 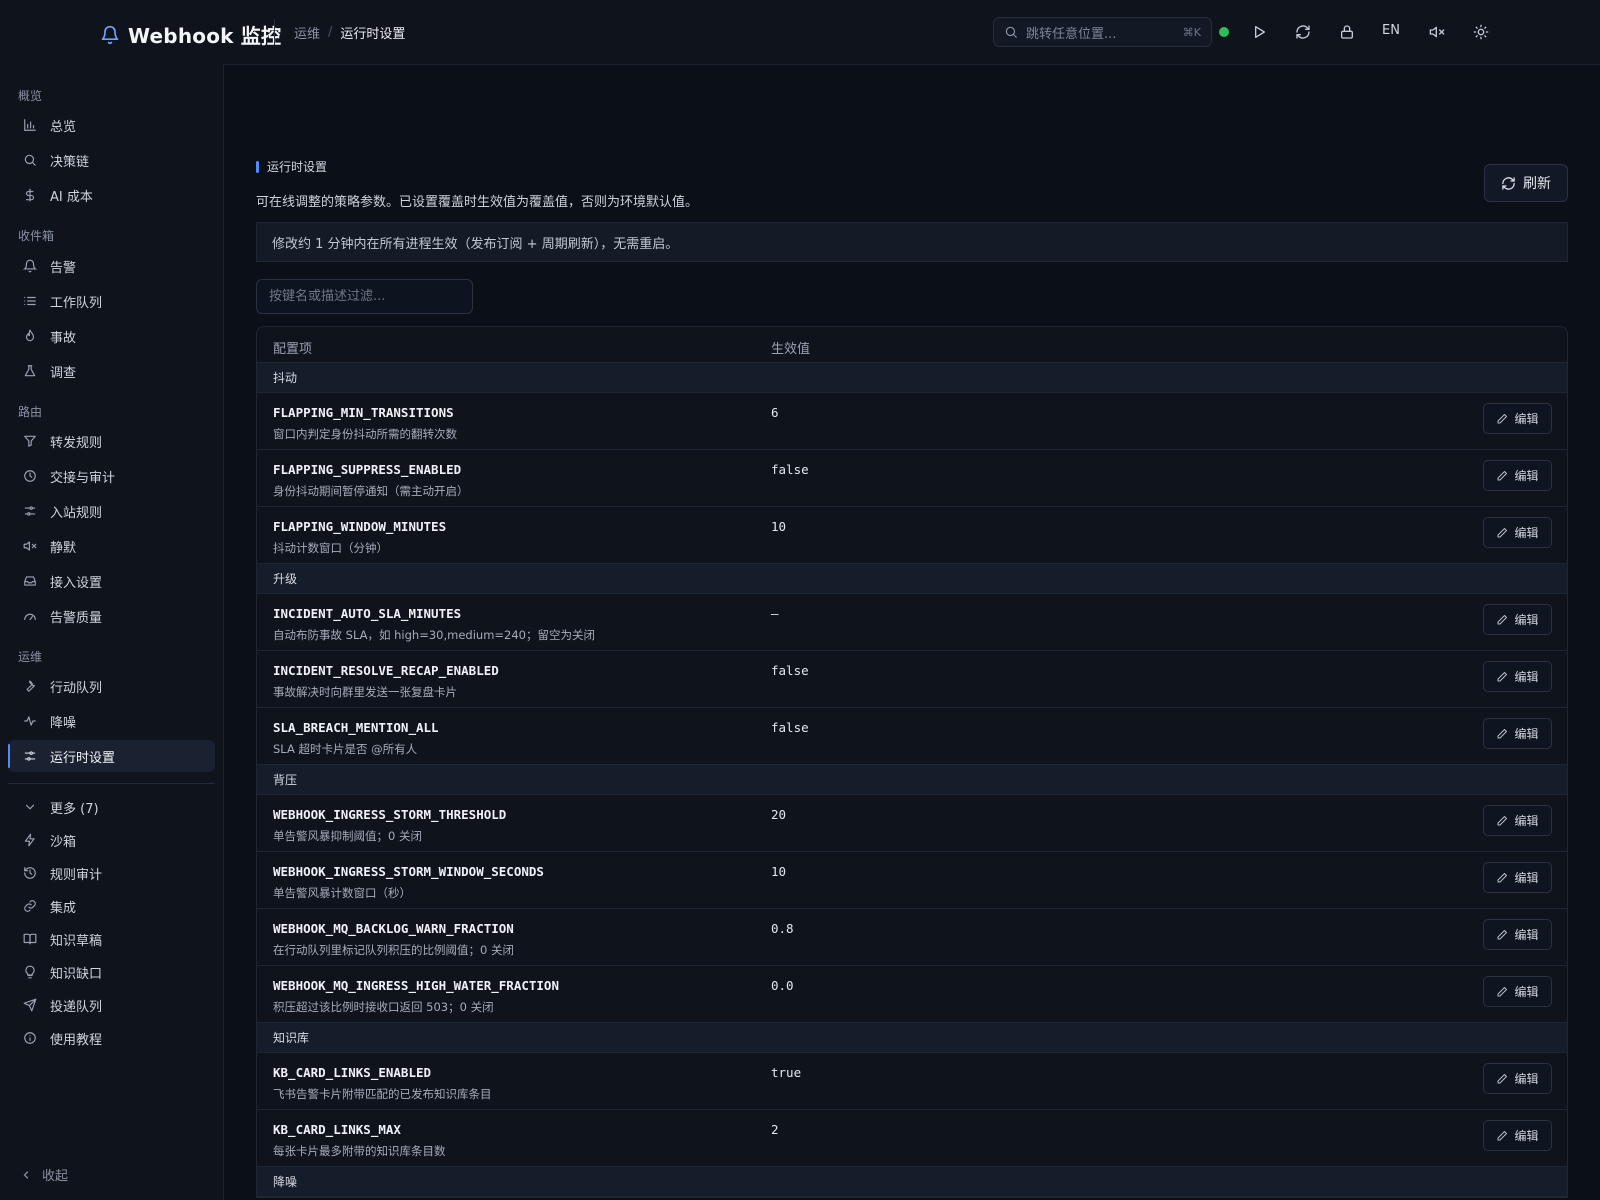 What do you see at coordinates (30, 195) in the screenshot?
I see `dollar-icon` at bounding box center [30, 195].